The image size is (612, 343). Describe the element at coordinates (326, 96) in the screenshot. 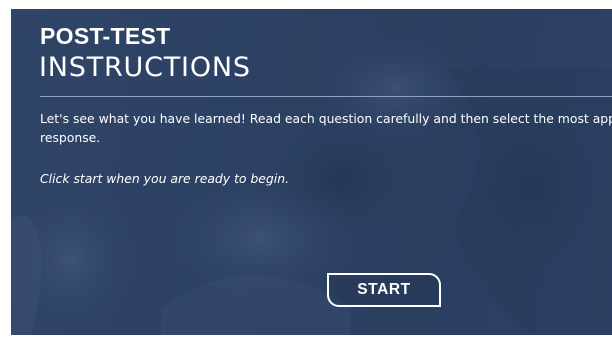

I see `title-divider` at that location.